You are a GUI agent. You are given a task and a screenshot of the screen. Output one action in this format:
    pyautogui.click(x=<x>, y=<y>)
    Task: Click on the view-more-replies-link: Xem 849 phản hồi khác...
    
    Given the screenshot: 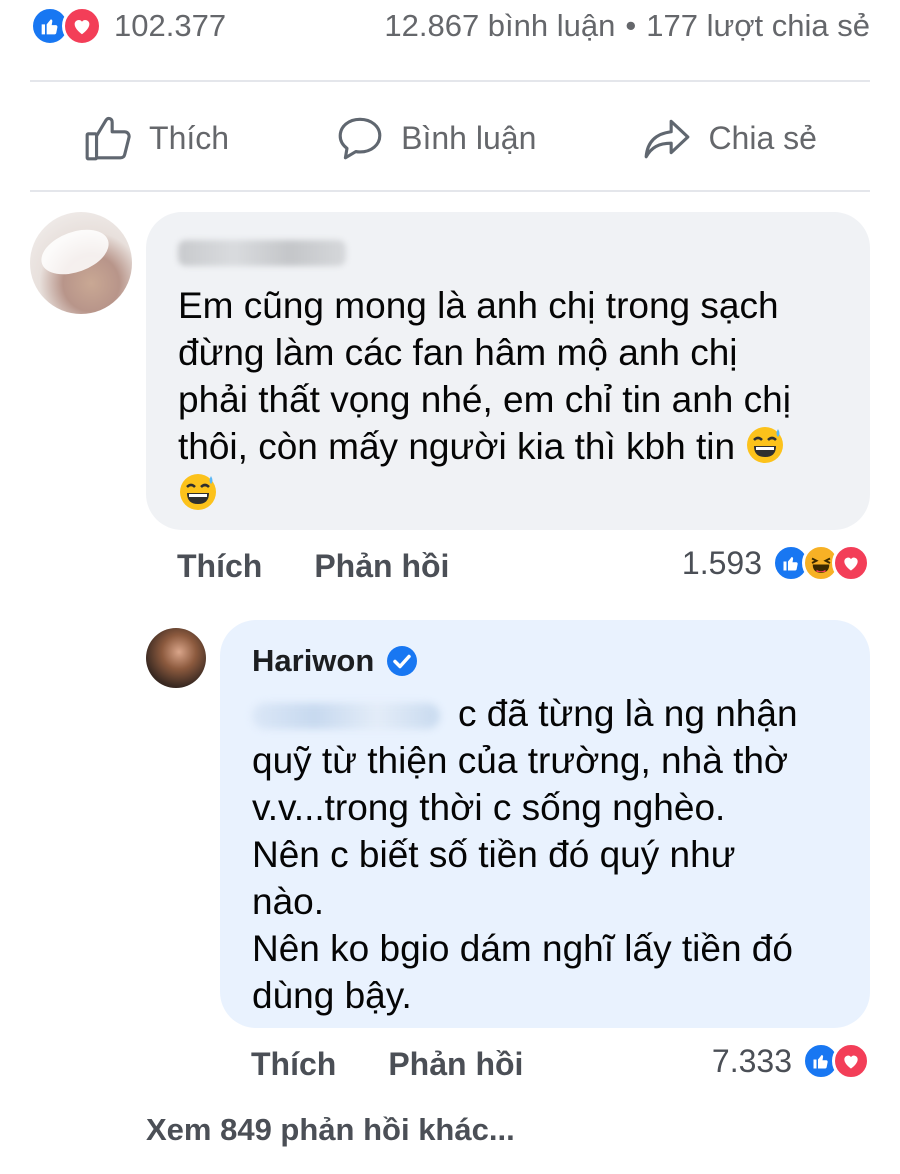 What is the action you would take?
    pyautogui.click(x=330, y=1130)
    